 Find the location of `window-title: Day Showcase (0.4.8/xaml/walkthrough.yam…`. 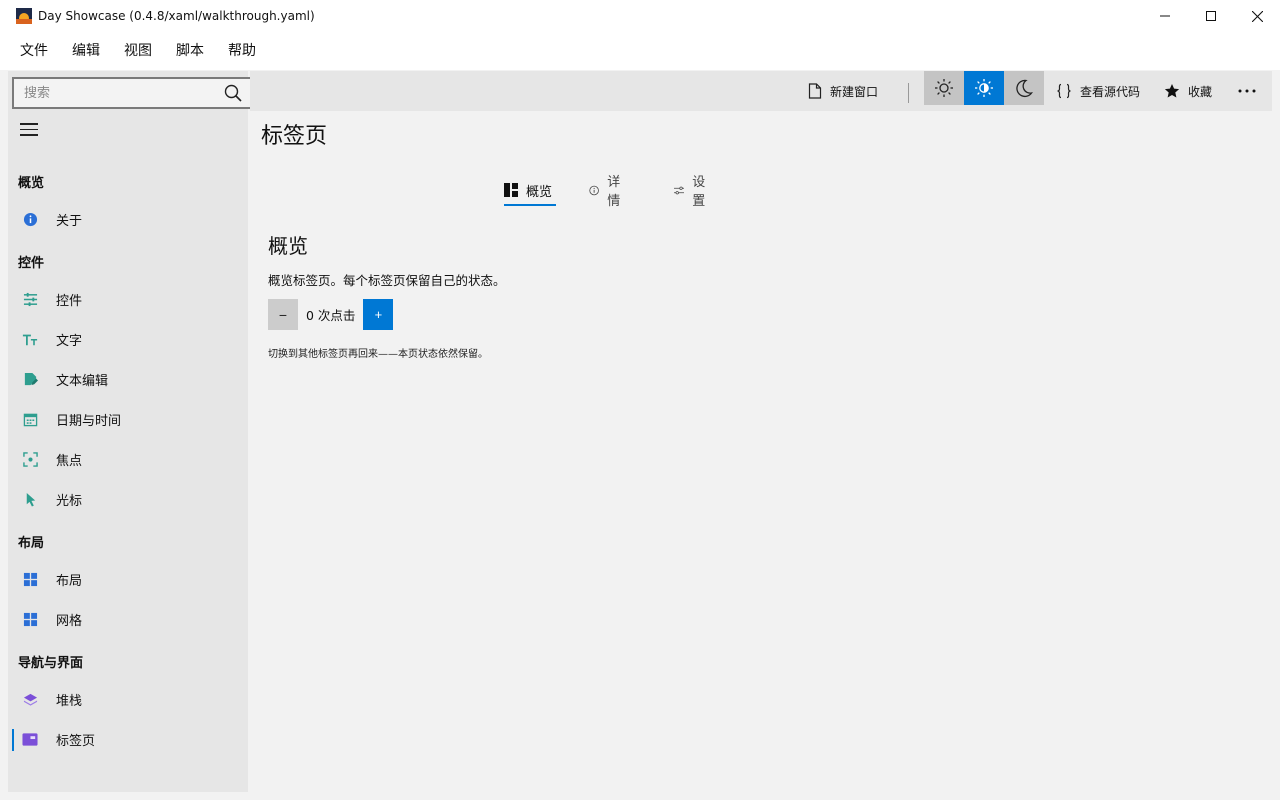

window-title: Day Showcase (0.4.8/xaml/walkthrough.yam… is located at coordinates (176, 16).